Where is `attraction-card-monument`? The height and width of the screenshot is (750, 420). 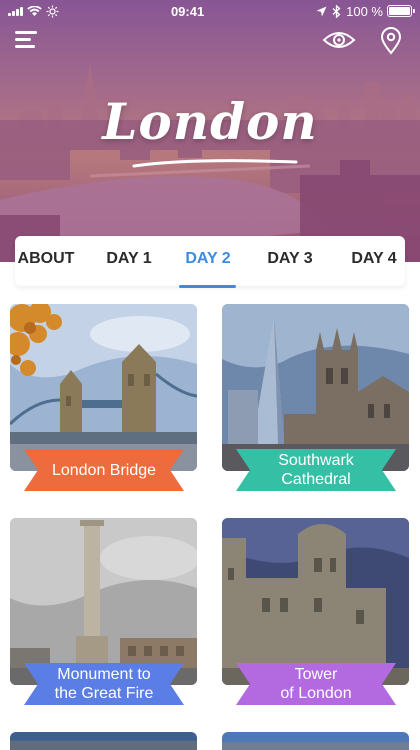
attraction-card-monument is located at coordinates (103, 601).